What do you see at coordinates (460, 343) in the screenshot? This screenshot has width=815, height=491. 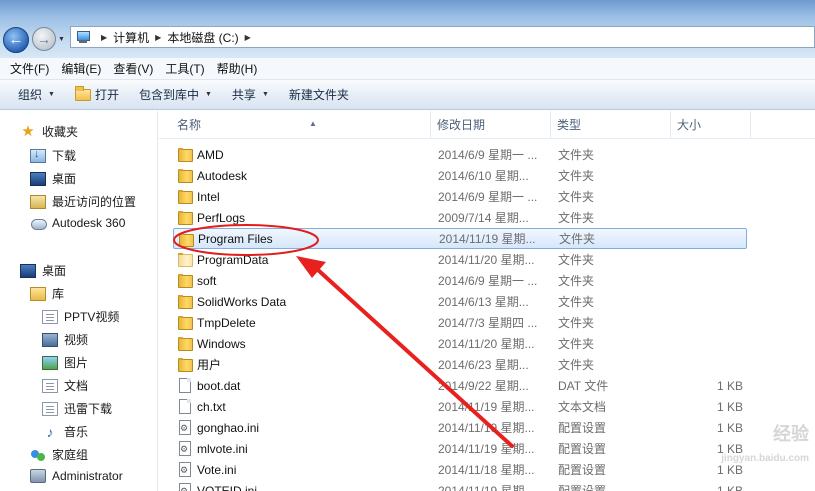 I see `file-row: Windows 2014/11/20 星期... 文件夹` at bounding box center [460, 343].